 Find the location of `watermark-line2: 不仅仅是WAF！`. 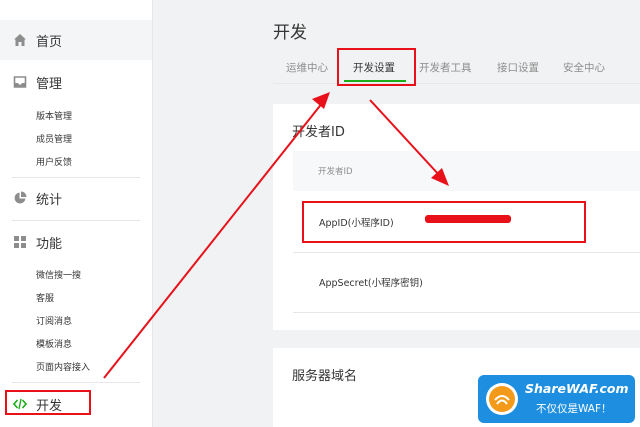

watermark-line2: 不仅仅是WAF！ is located at coordinates (574, 409).